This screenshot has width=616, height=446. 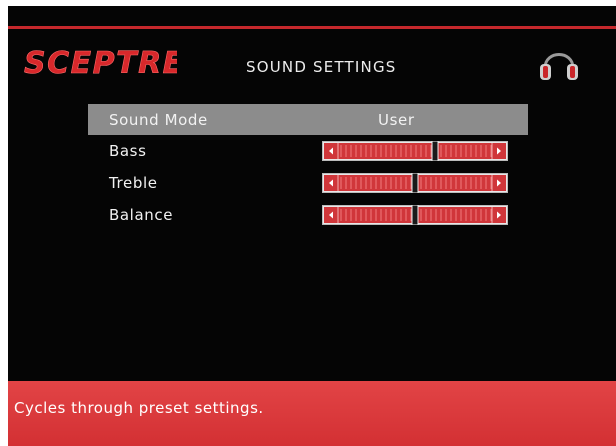 I want to click on sound-mode-value: User, so click(x=396, y=120).